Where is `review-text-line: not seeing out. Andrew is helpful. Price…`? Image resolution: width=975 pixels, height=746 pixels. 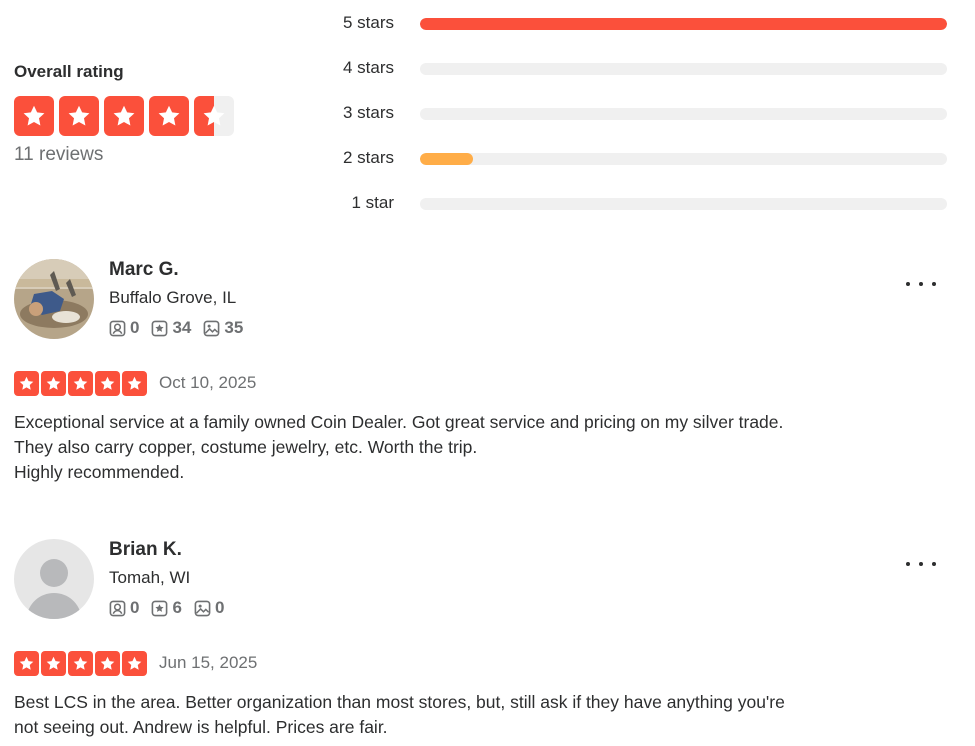 review-text-line: not seeing out. Andrew is helpful. Price… is located at coordinates (201, 727).